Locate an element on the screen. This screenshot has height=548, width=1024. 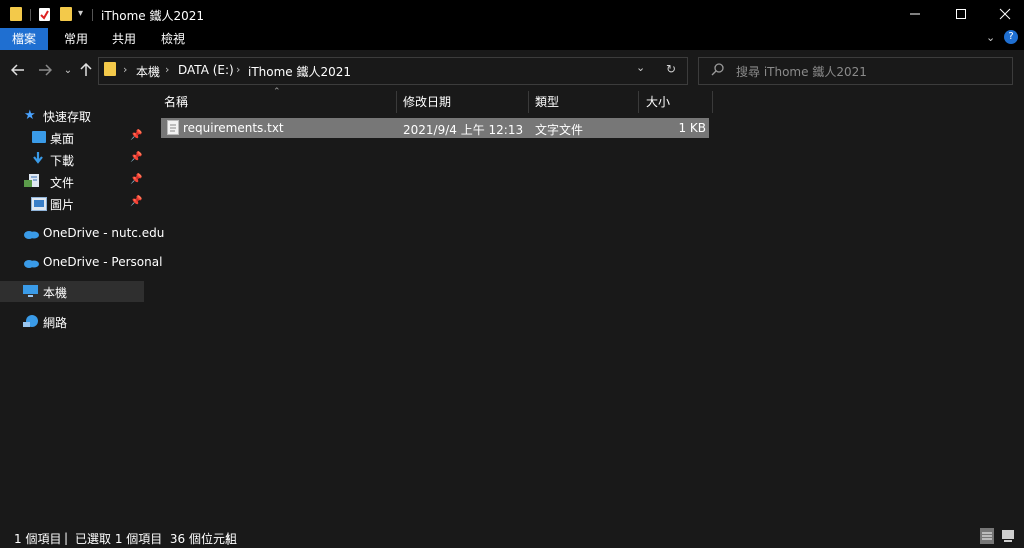
documents-icon is located at coordinates (32, 181).